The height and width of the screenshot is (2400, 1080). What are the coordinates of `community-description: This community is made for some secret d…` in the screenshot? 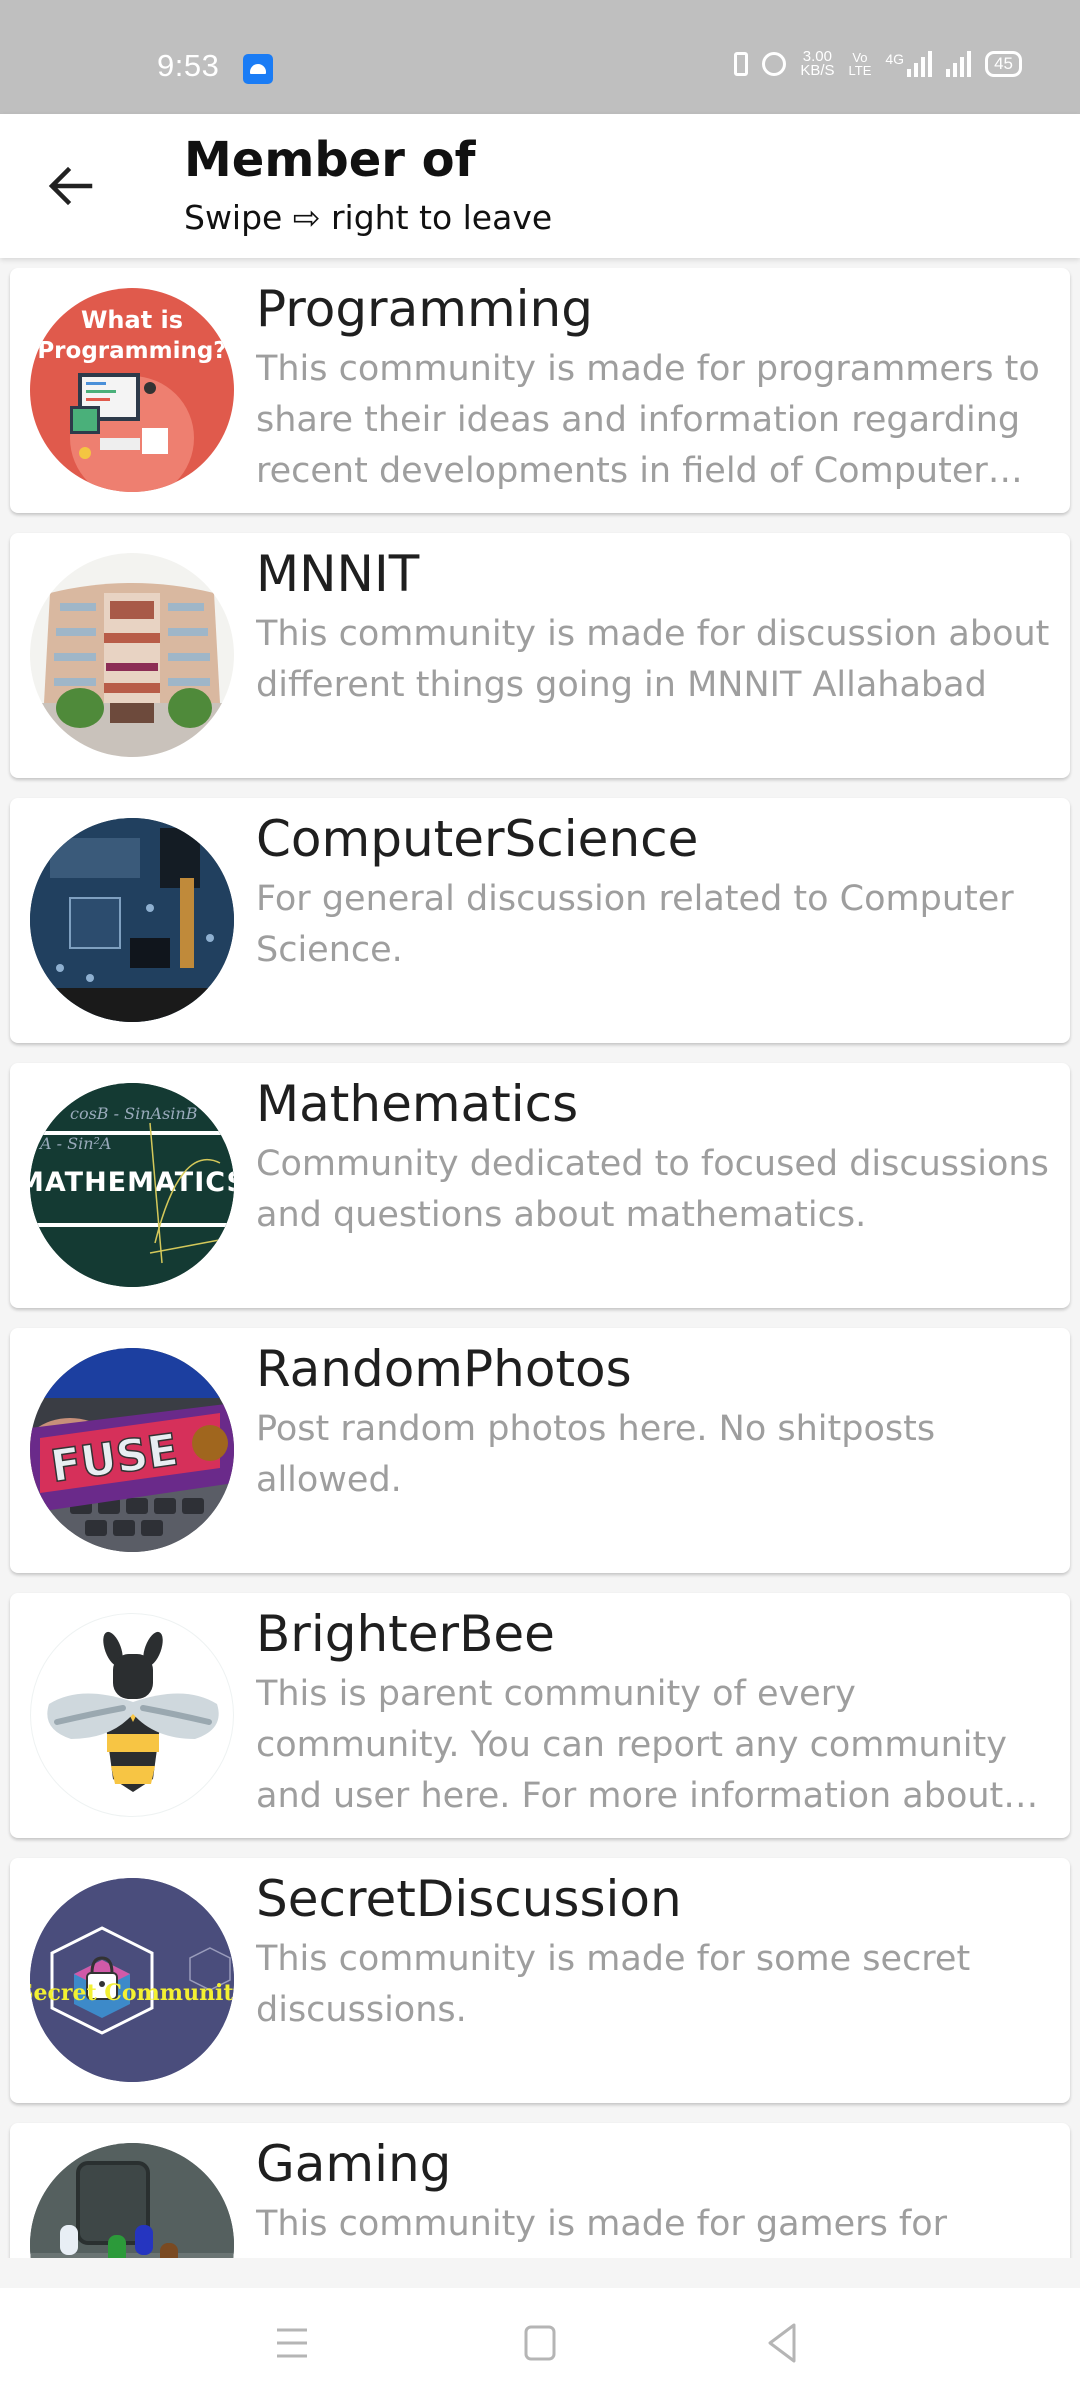 It's located at (613, 1984).